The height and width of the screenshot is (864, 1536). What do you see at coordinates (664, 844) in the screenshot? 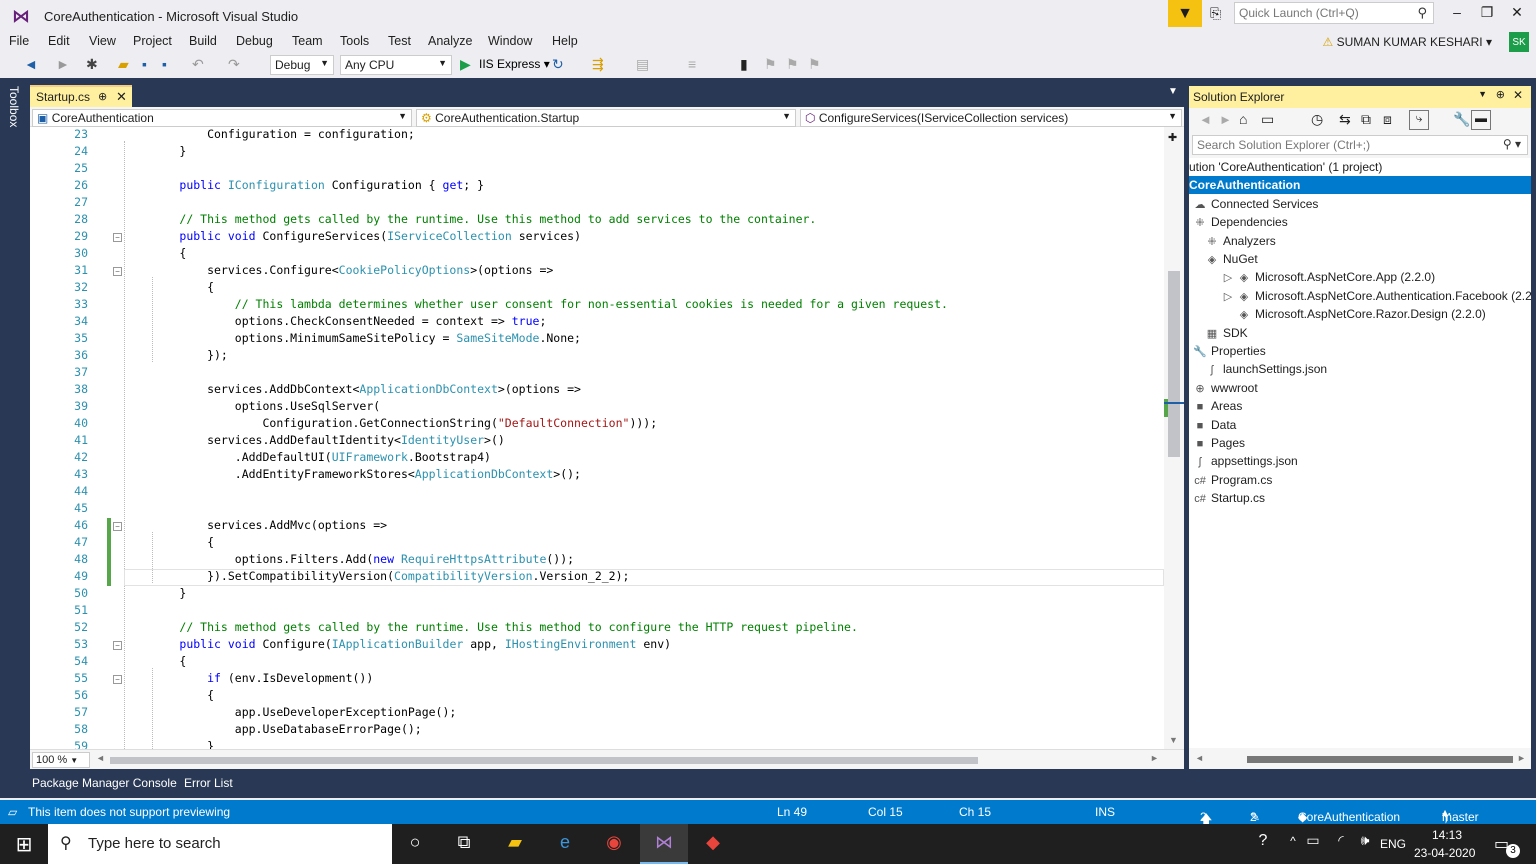
I see `visual-studio-taskbar-icon: ⋈` at bounding box center [664, 844].